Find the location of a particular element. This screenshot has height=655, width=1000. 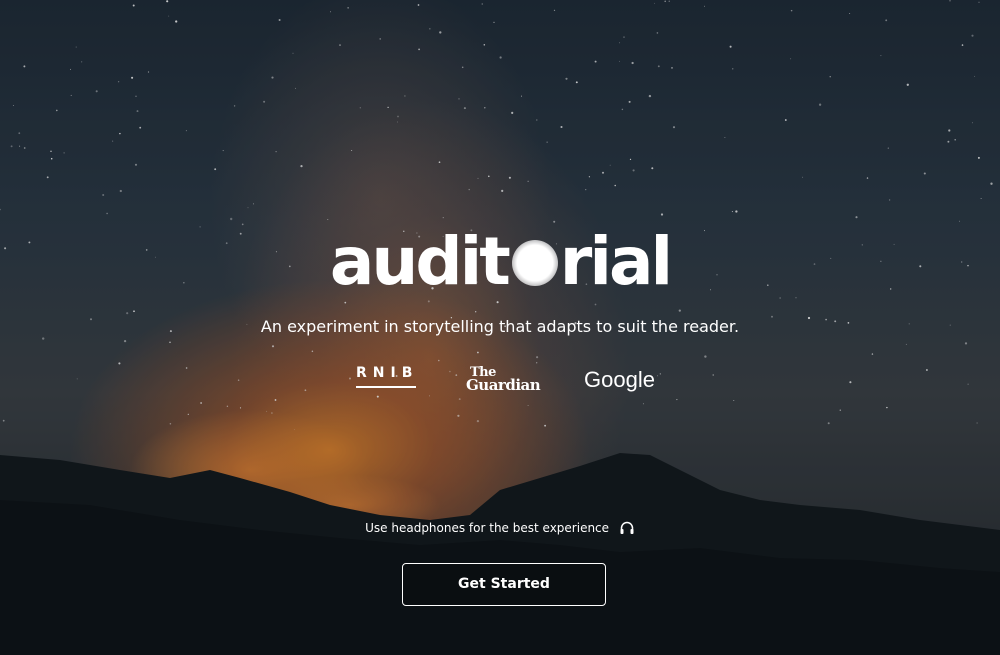

headphones-hint-text: Use headphones for the best experience is located at coordinates (487, 528).